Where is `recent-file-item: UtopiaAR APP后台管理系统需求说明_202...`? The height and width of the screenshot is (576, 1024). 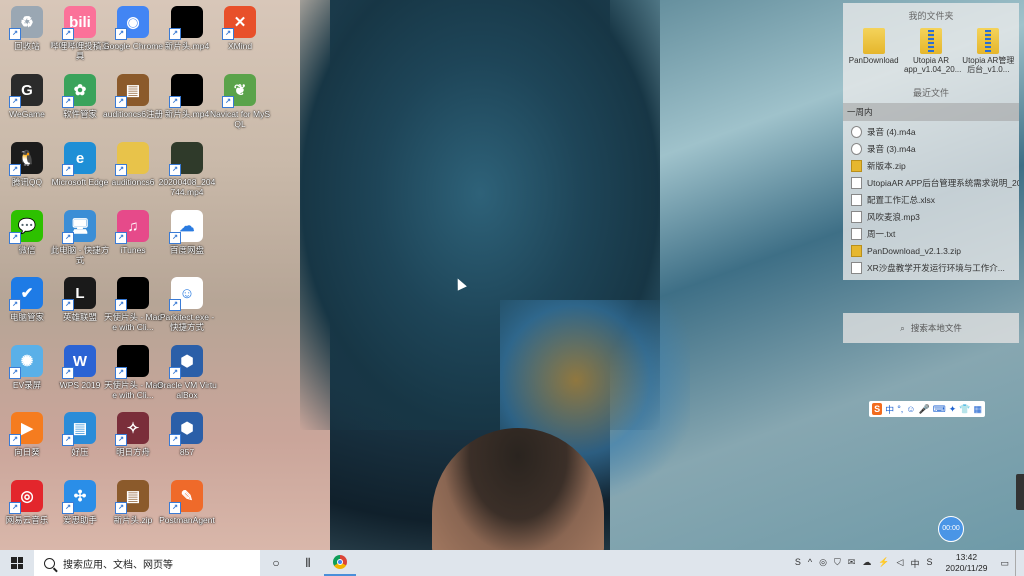
recent-file-item: UtopiaAR APP后台管理系统需求说明_202... is located at coordinates (931, 182).